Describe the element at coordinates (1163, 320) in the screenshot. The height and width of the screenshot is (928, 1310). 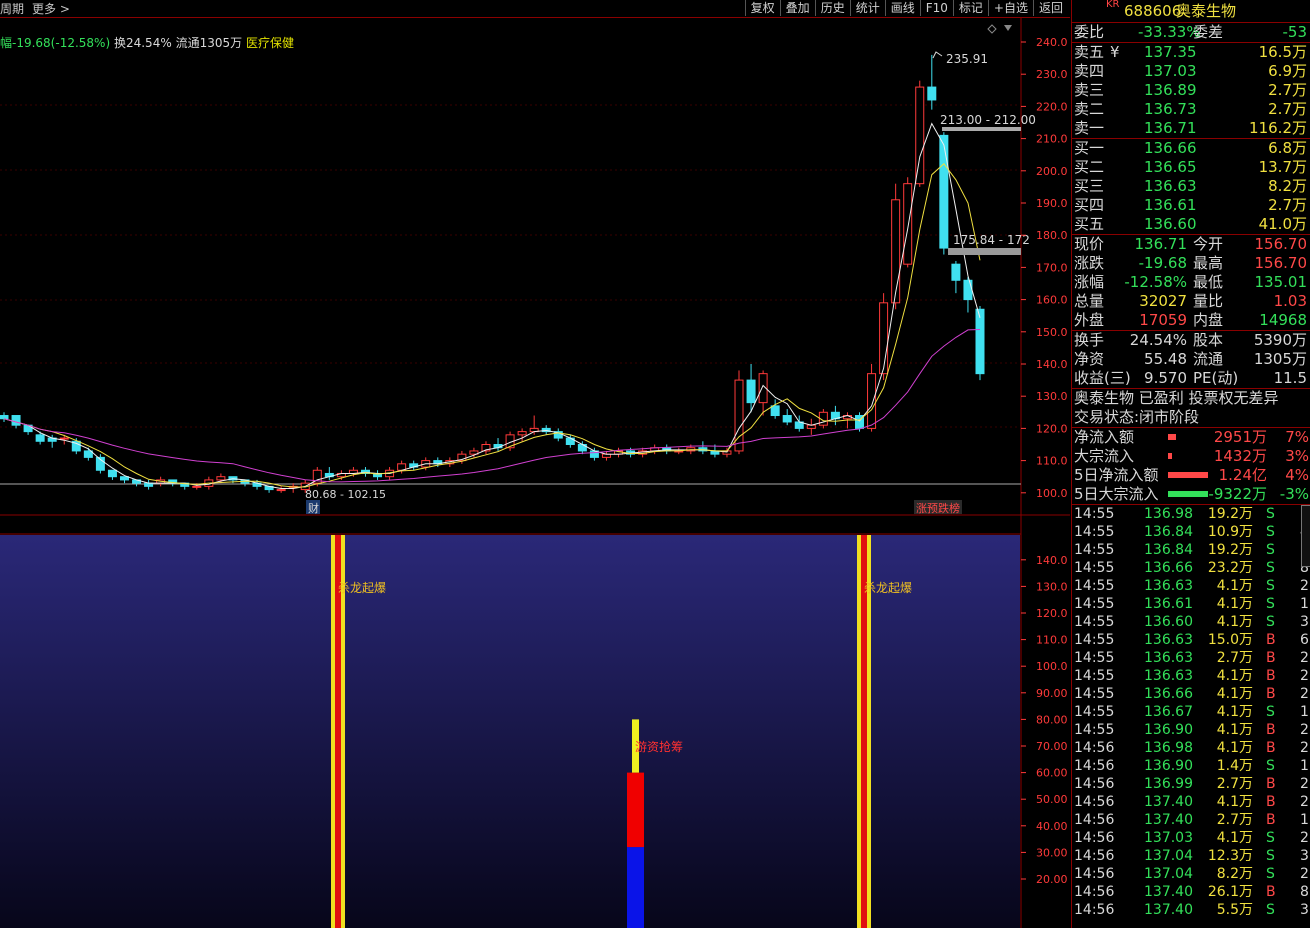
I see `quote-value: 17059` at that location.